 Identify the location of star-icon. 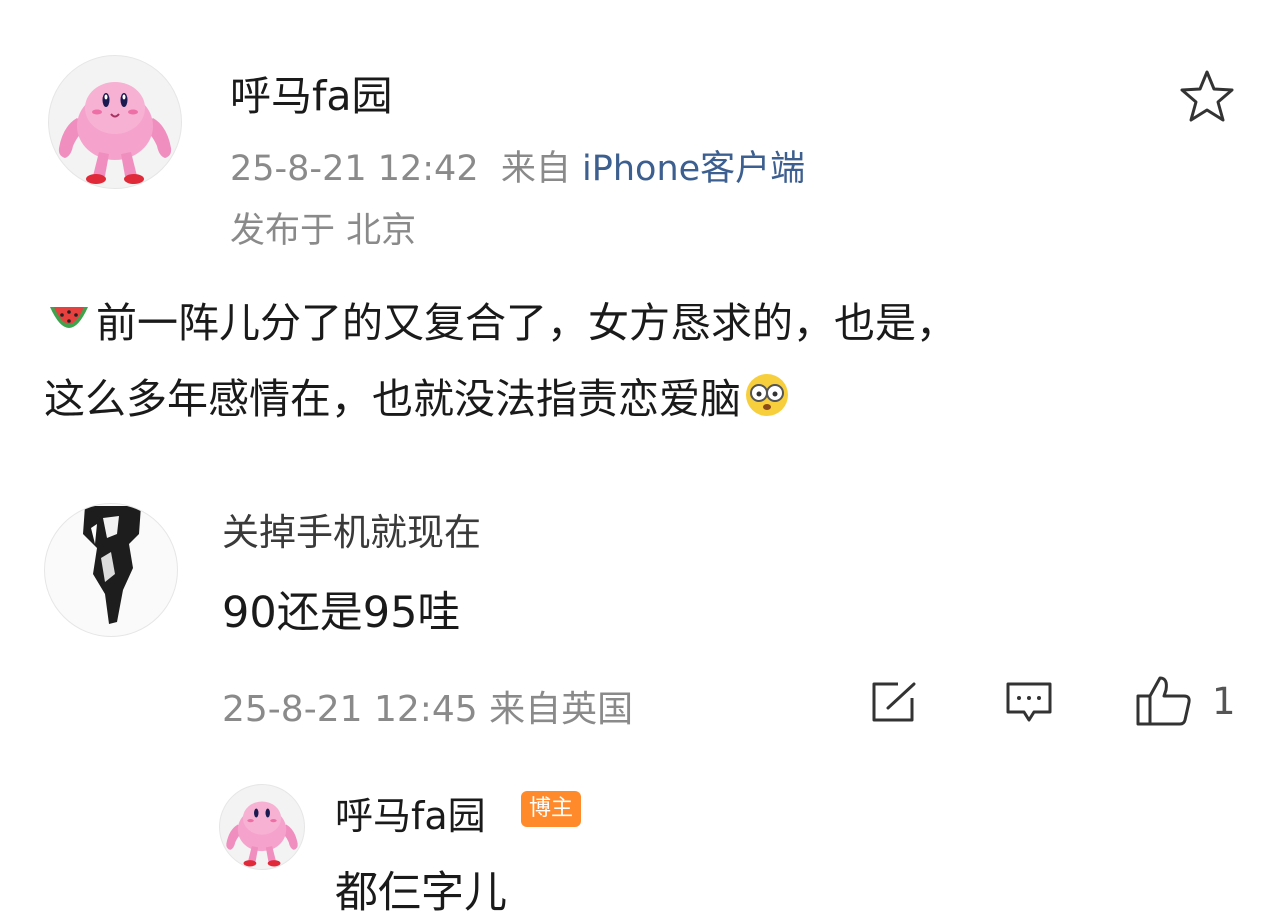
(1207, 97).